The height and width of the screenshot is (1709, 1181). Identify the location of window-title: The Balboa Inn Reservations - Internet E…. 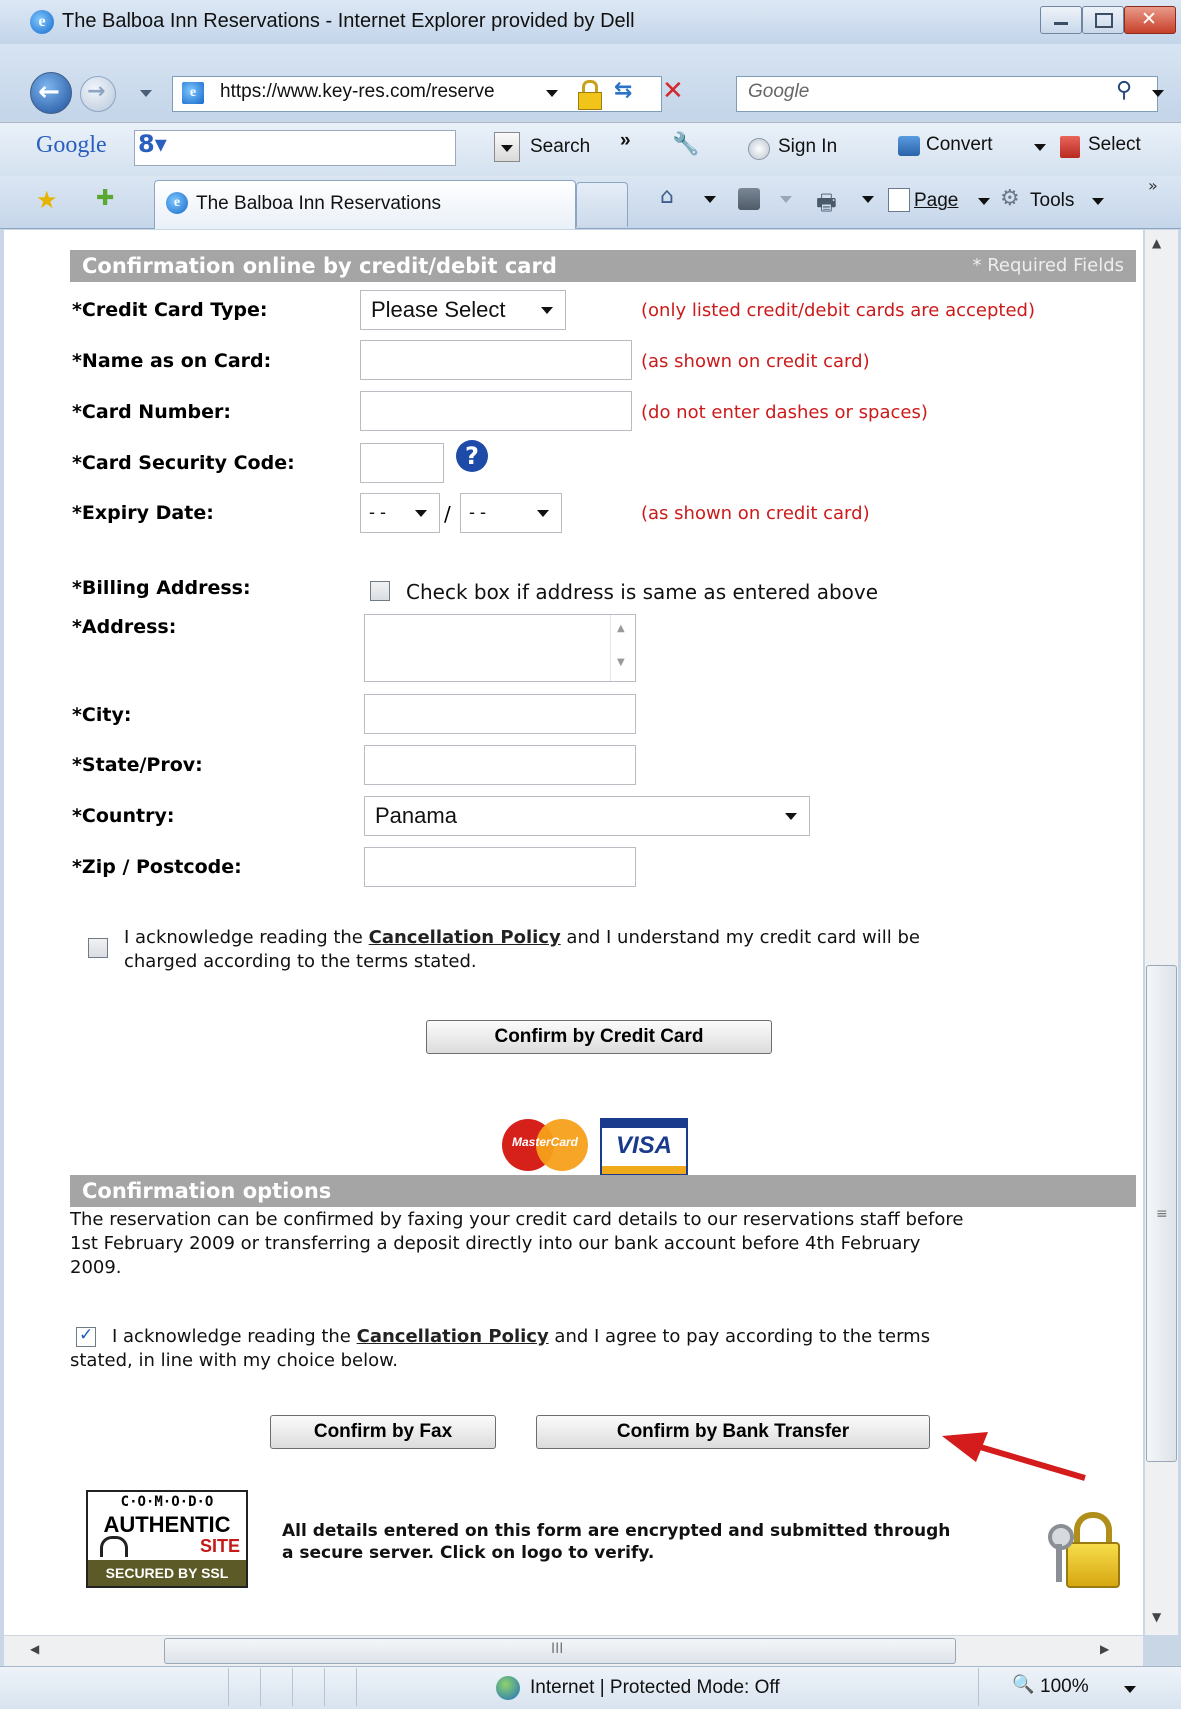
(348, 21).